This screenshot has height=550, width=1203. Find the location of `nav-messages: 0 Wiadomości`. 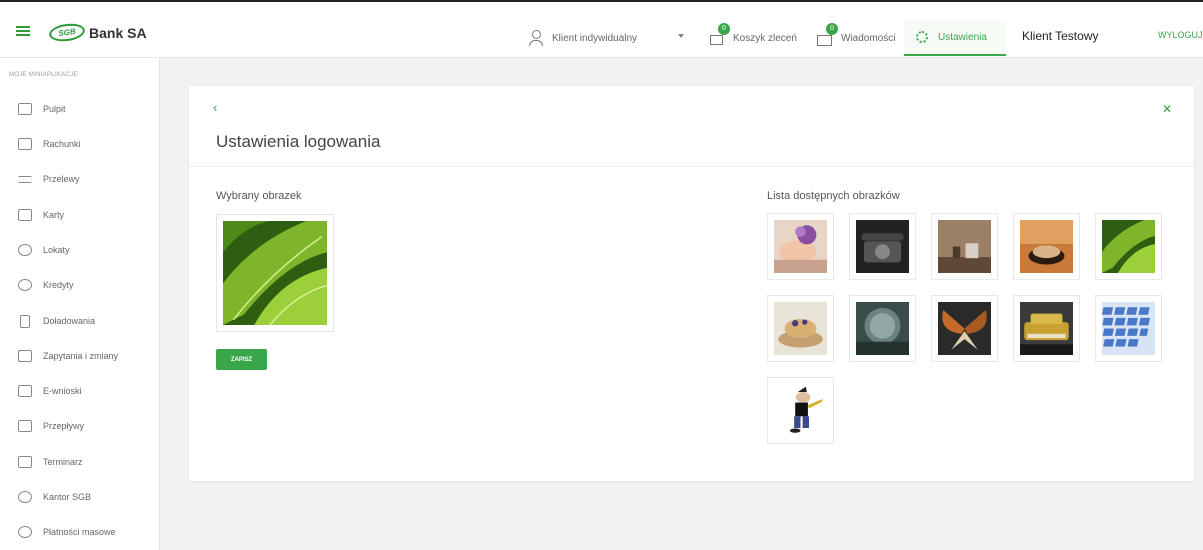

nav-messages: 0 Wiadomości is located at coordinates (856, 38).